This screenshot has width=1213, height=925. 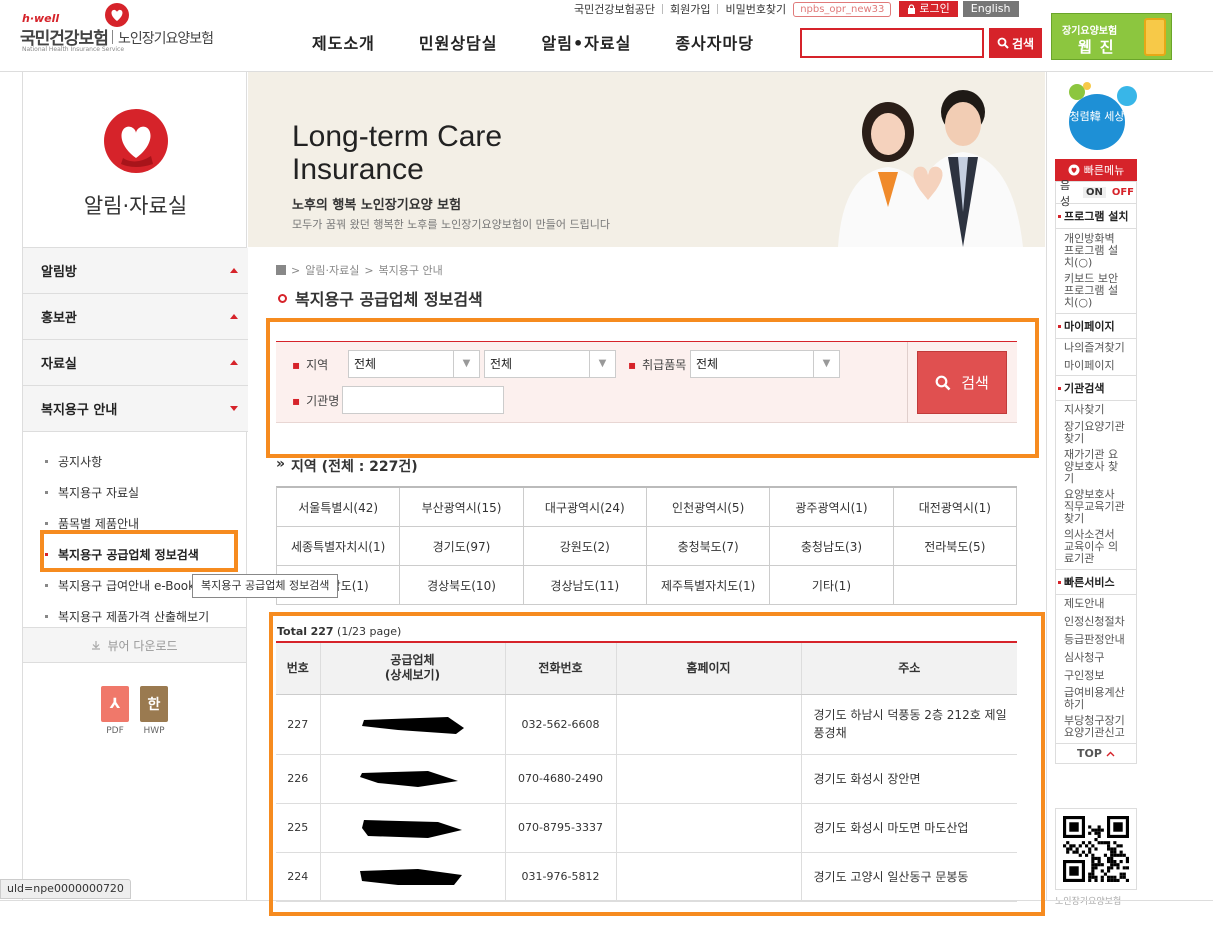 What do you see at coordinates (1111, 36) in the screenshot?
I see `webzine-banner: 장기요양보험 웹진` at bounding box center [1111, 36].